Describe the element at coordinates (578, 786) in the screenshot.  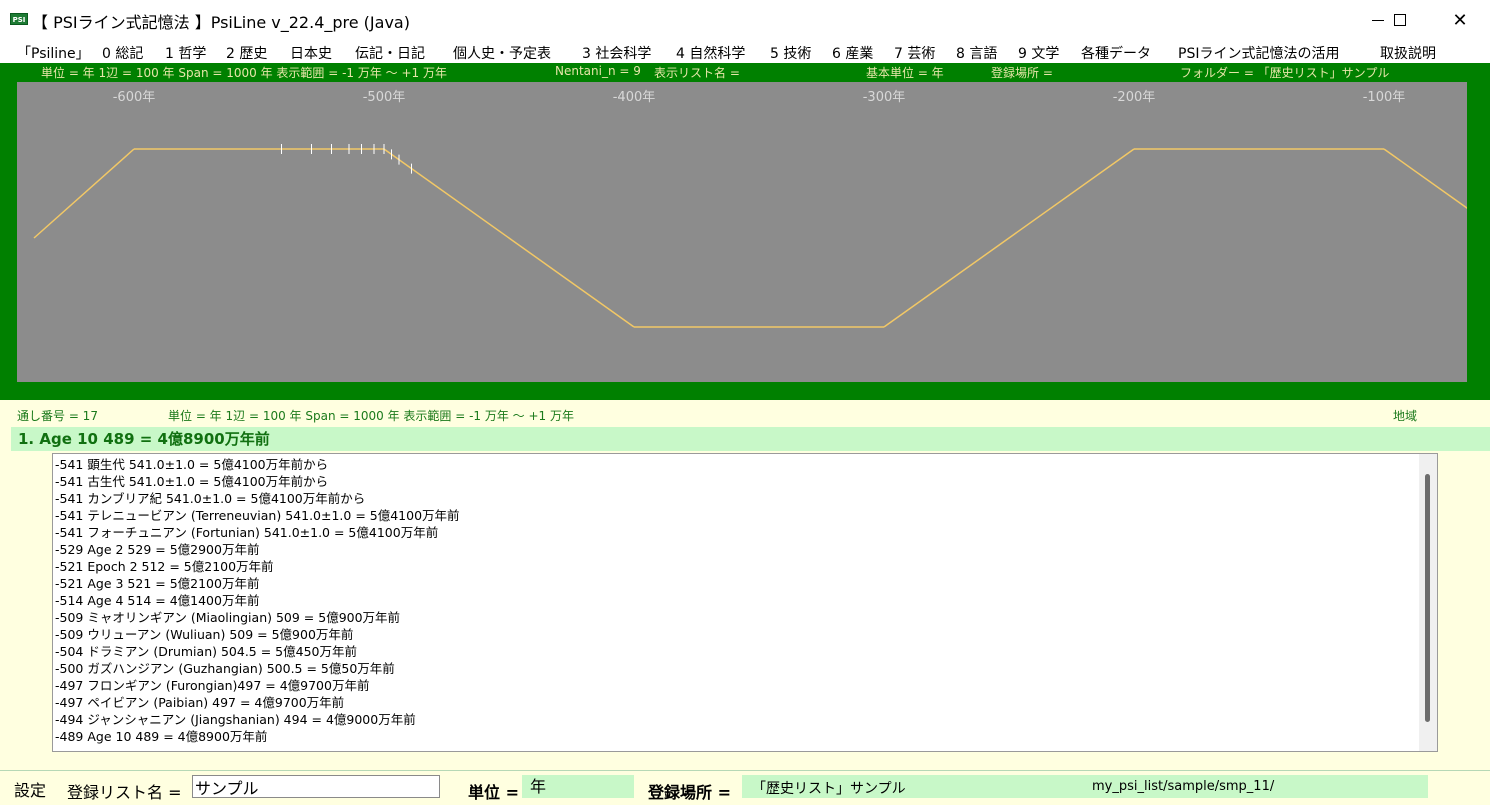
I see `unit-value: 年` at that location.